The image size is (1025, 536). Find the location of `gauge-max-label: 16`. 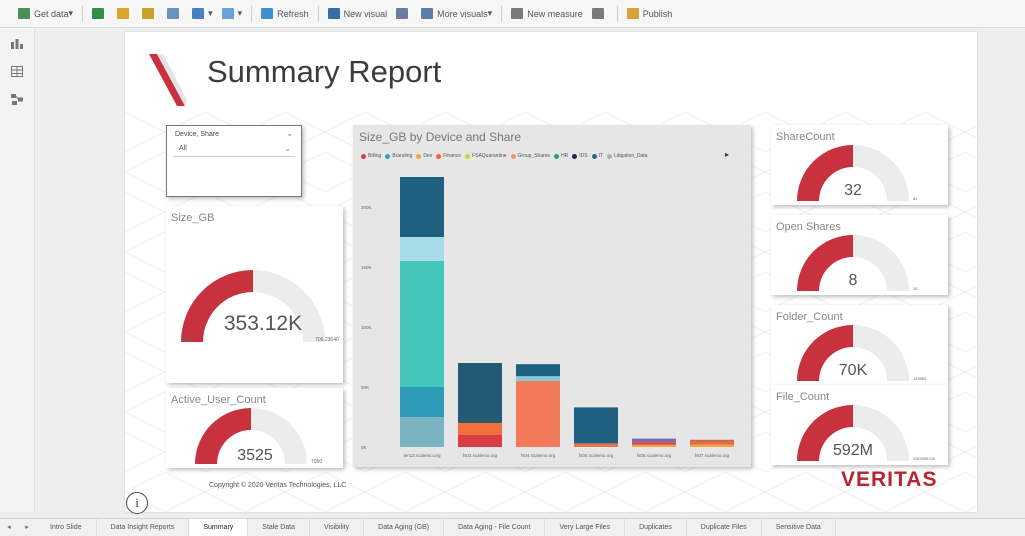

gauge-max-label: 16 is located at coordinates (915, 288).